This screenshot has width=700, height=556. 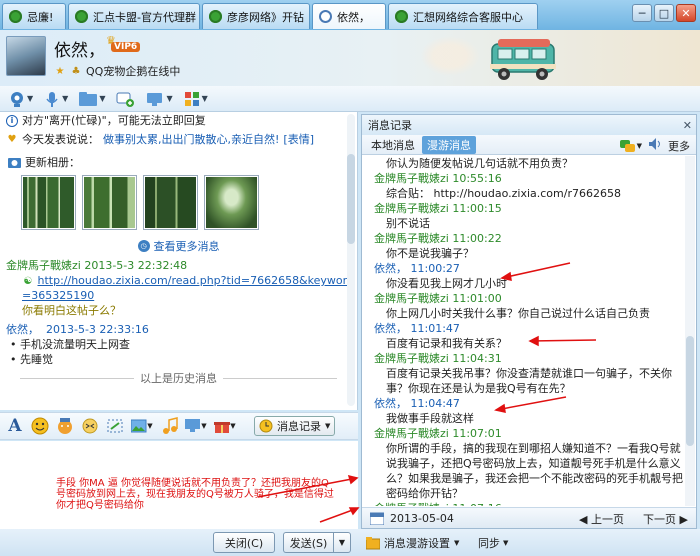 I want to click on window-controls: ─ □ ✕, so click(x=664, y=13).